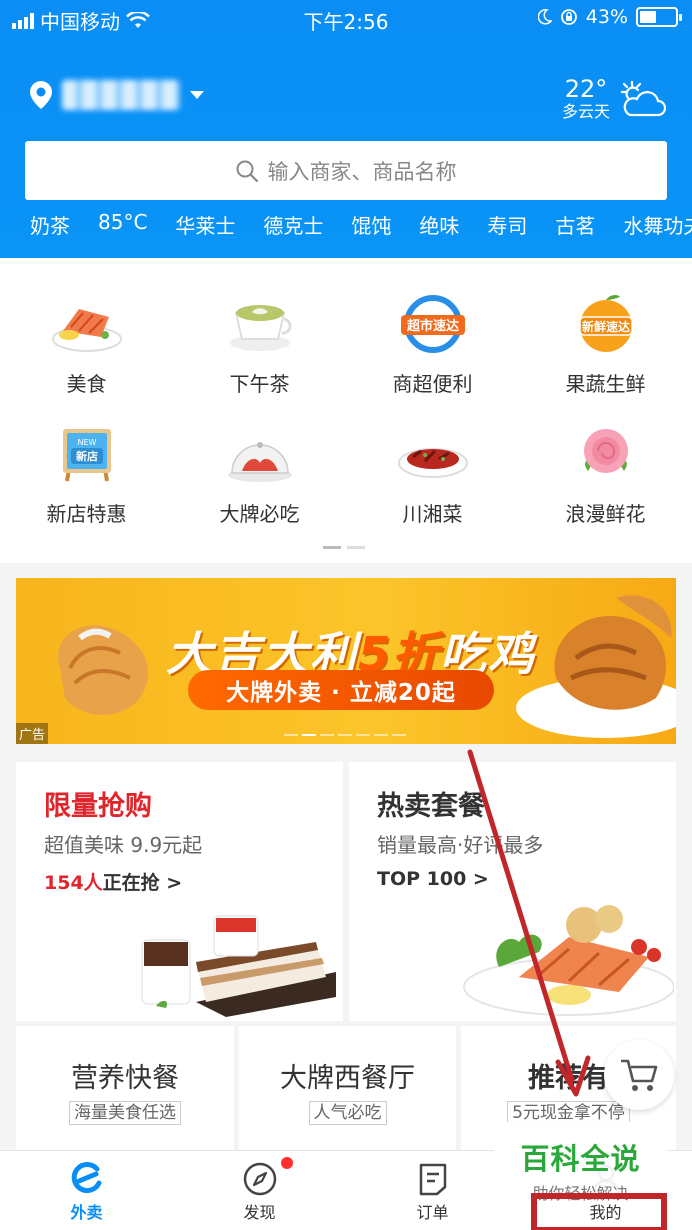  What do you see at coordinates (86, 384) in the screenshot?
I see `category-label: 美食` at bounding box center [86, 384].